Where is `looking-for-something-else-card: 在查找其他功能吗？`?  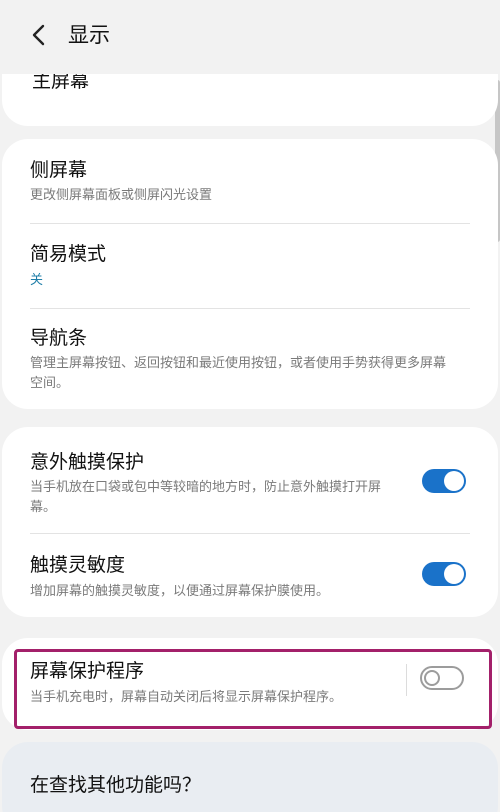 looking-for-something-else-card: 在查找其他功能吗？ is located at coordinates (250, 777).